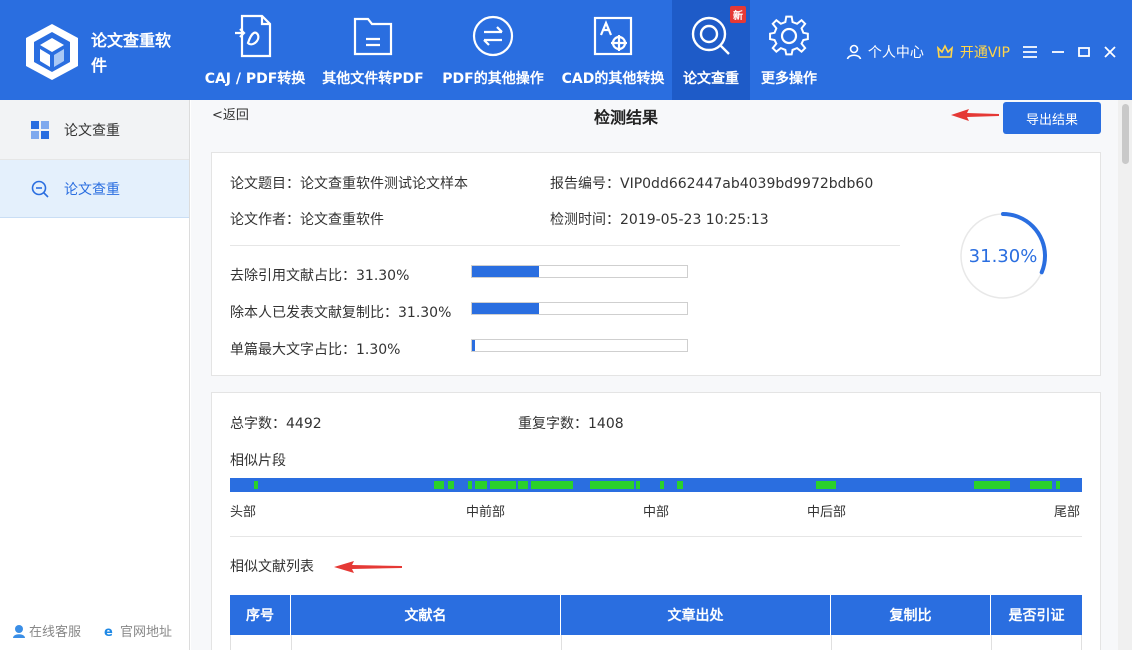 Image resolution: width=1132 pixels, height=650 pixels. What do you see at coordinates (896, 52) in the screenshot?
I see `user-center-link: 个人中心` at bounding box center [896, 52].